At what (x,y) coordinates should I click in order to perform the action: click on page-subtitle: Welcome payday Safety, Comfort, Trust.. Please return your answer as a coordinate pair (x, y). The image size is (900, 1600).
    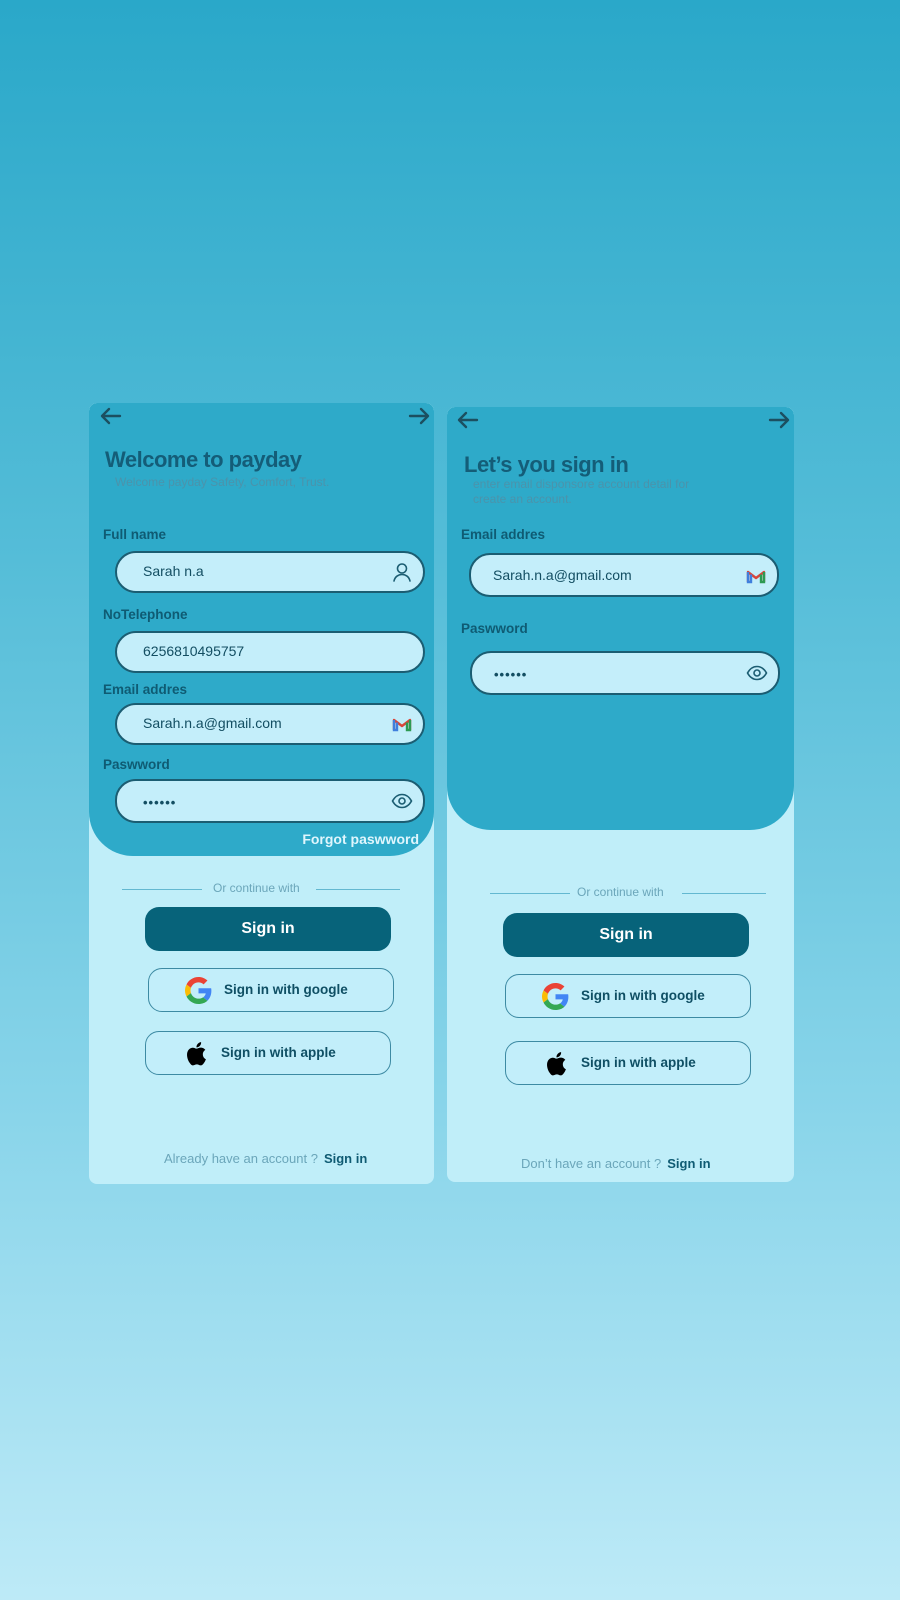
    Looking at the image, I should click on (222, 482).